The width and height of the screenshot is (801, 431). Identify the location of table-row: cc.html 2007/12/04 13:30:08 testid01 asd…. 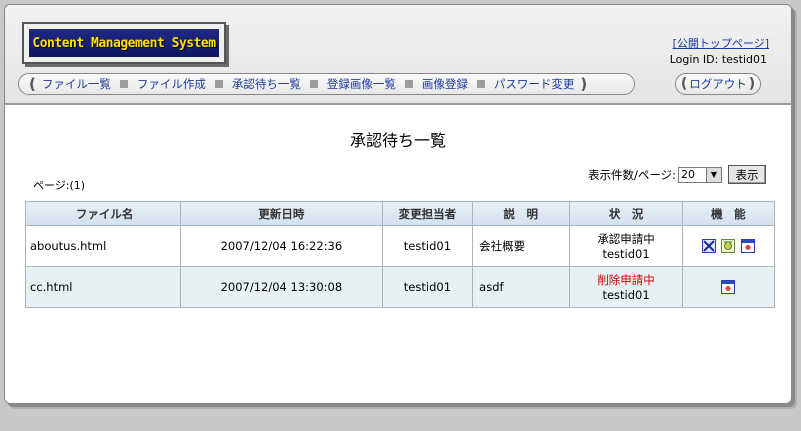
(400, 287).